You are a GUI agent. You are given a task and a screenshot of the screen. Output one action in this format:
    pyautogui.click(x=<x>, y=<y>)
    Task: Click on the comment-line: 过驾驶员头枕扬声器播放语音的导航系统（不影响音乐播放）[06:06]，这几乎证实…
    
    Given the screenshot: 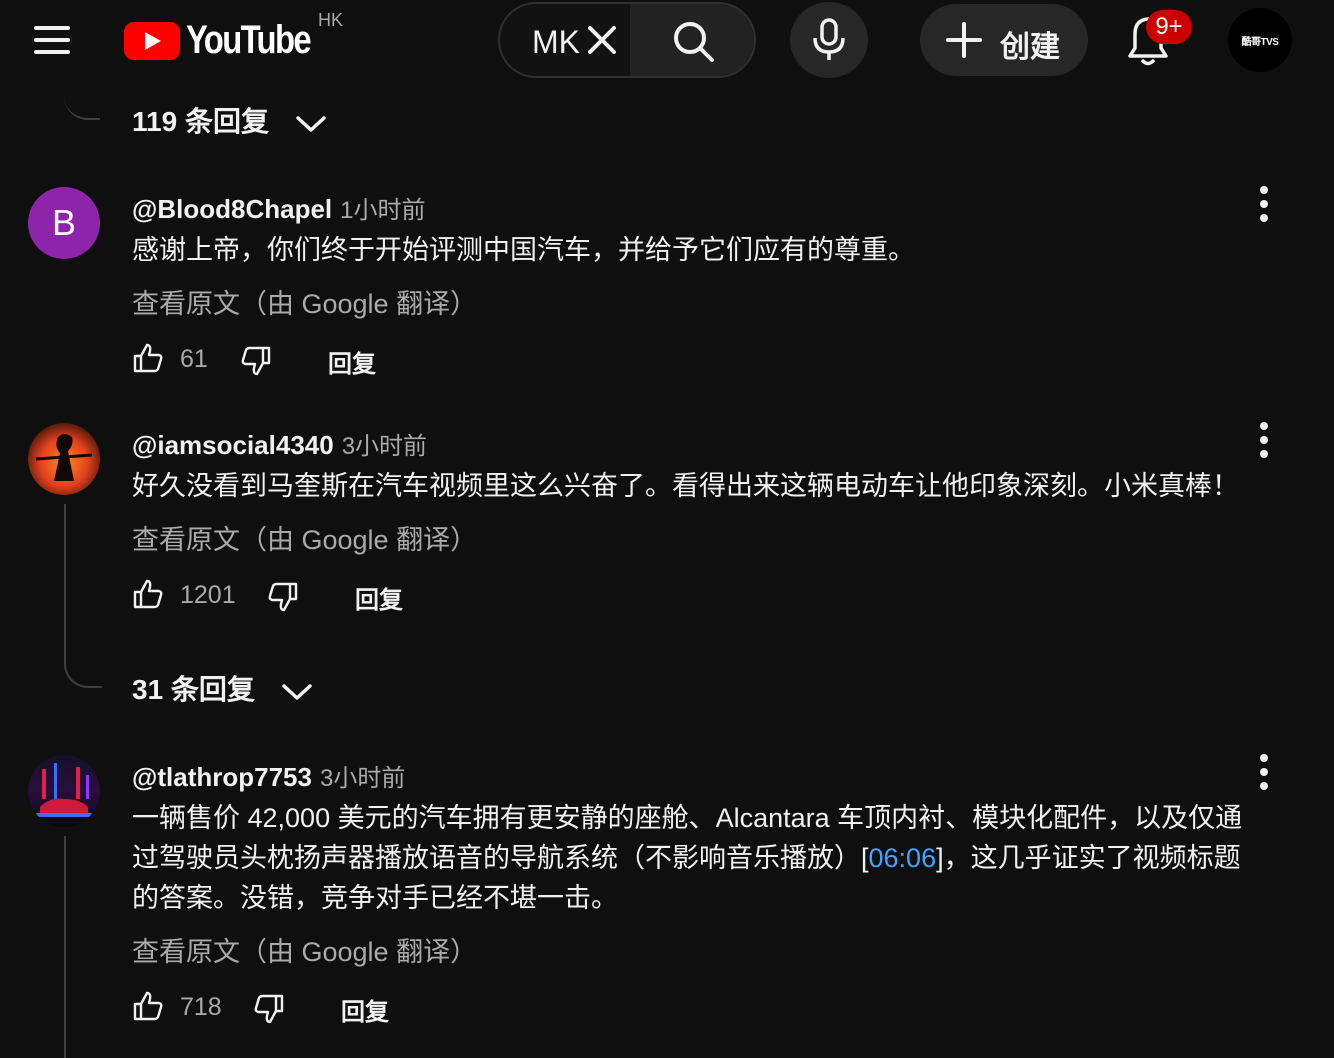 What is the action you would take?
    pyautogui.click(x=712, y=858)
    